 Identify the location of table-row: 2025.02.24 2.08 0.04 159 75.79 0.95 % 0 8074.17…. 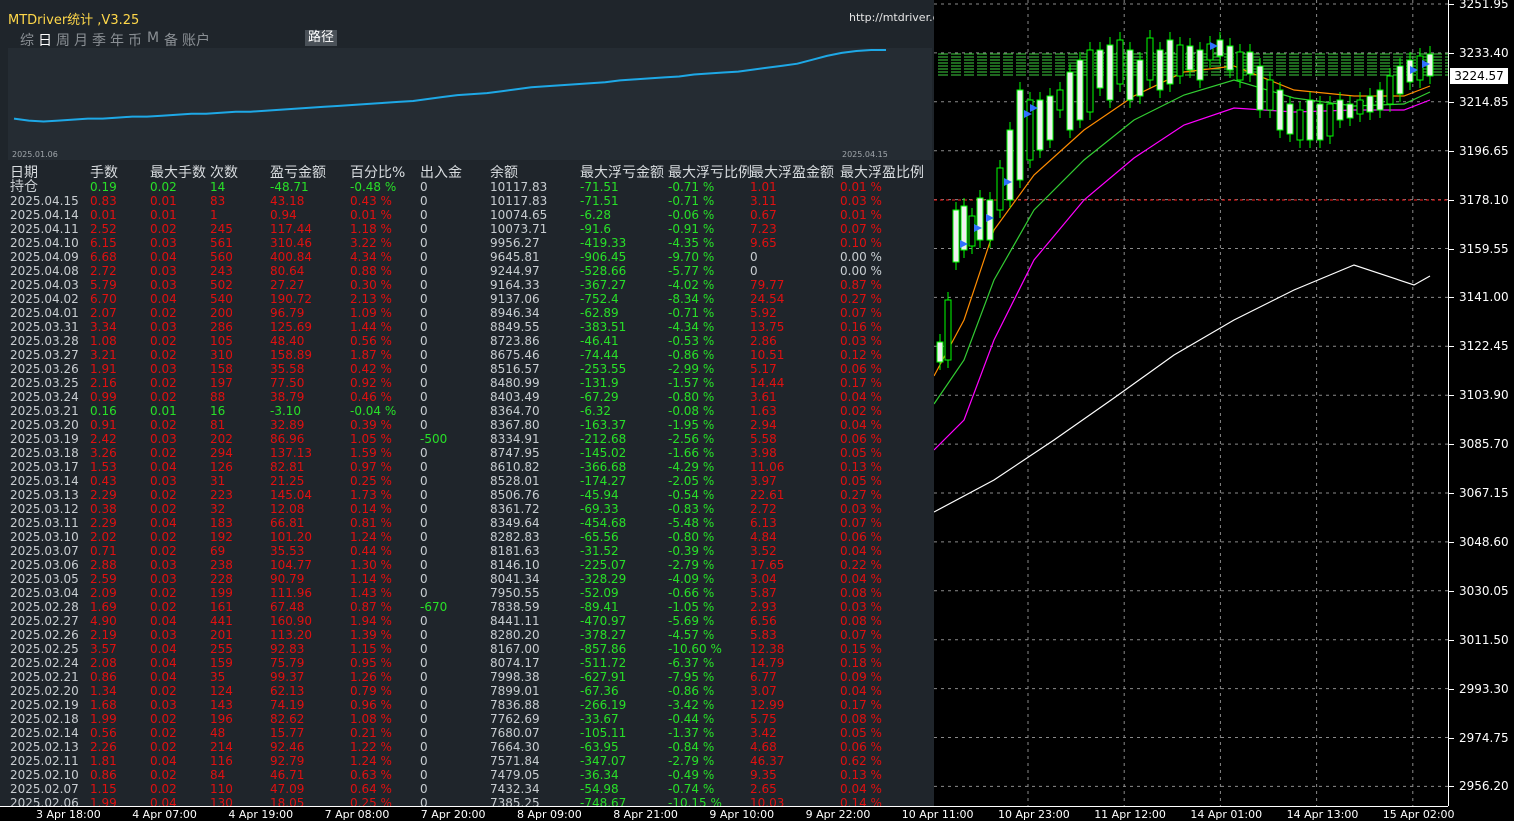
(467, 663).